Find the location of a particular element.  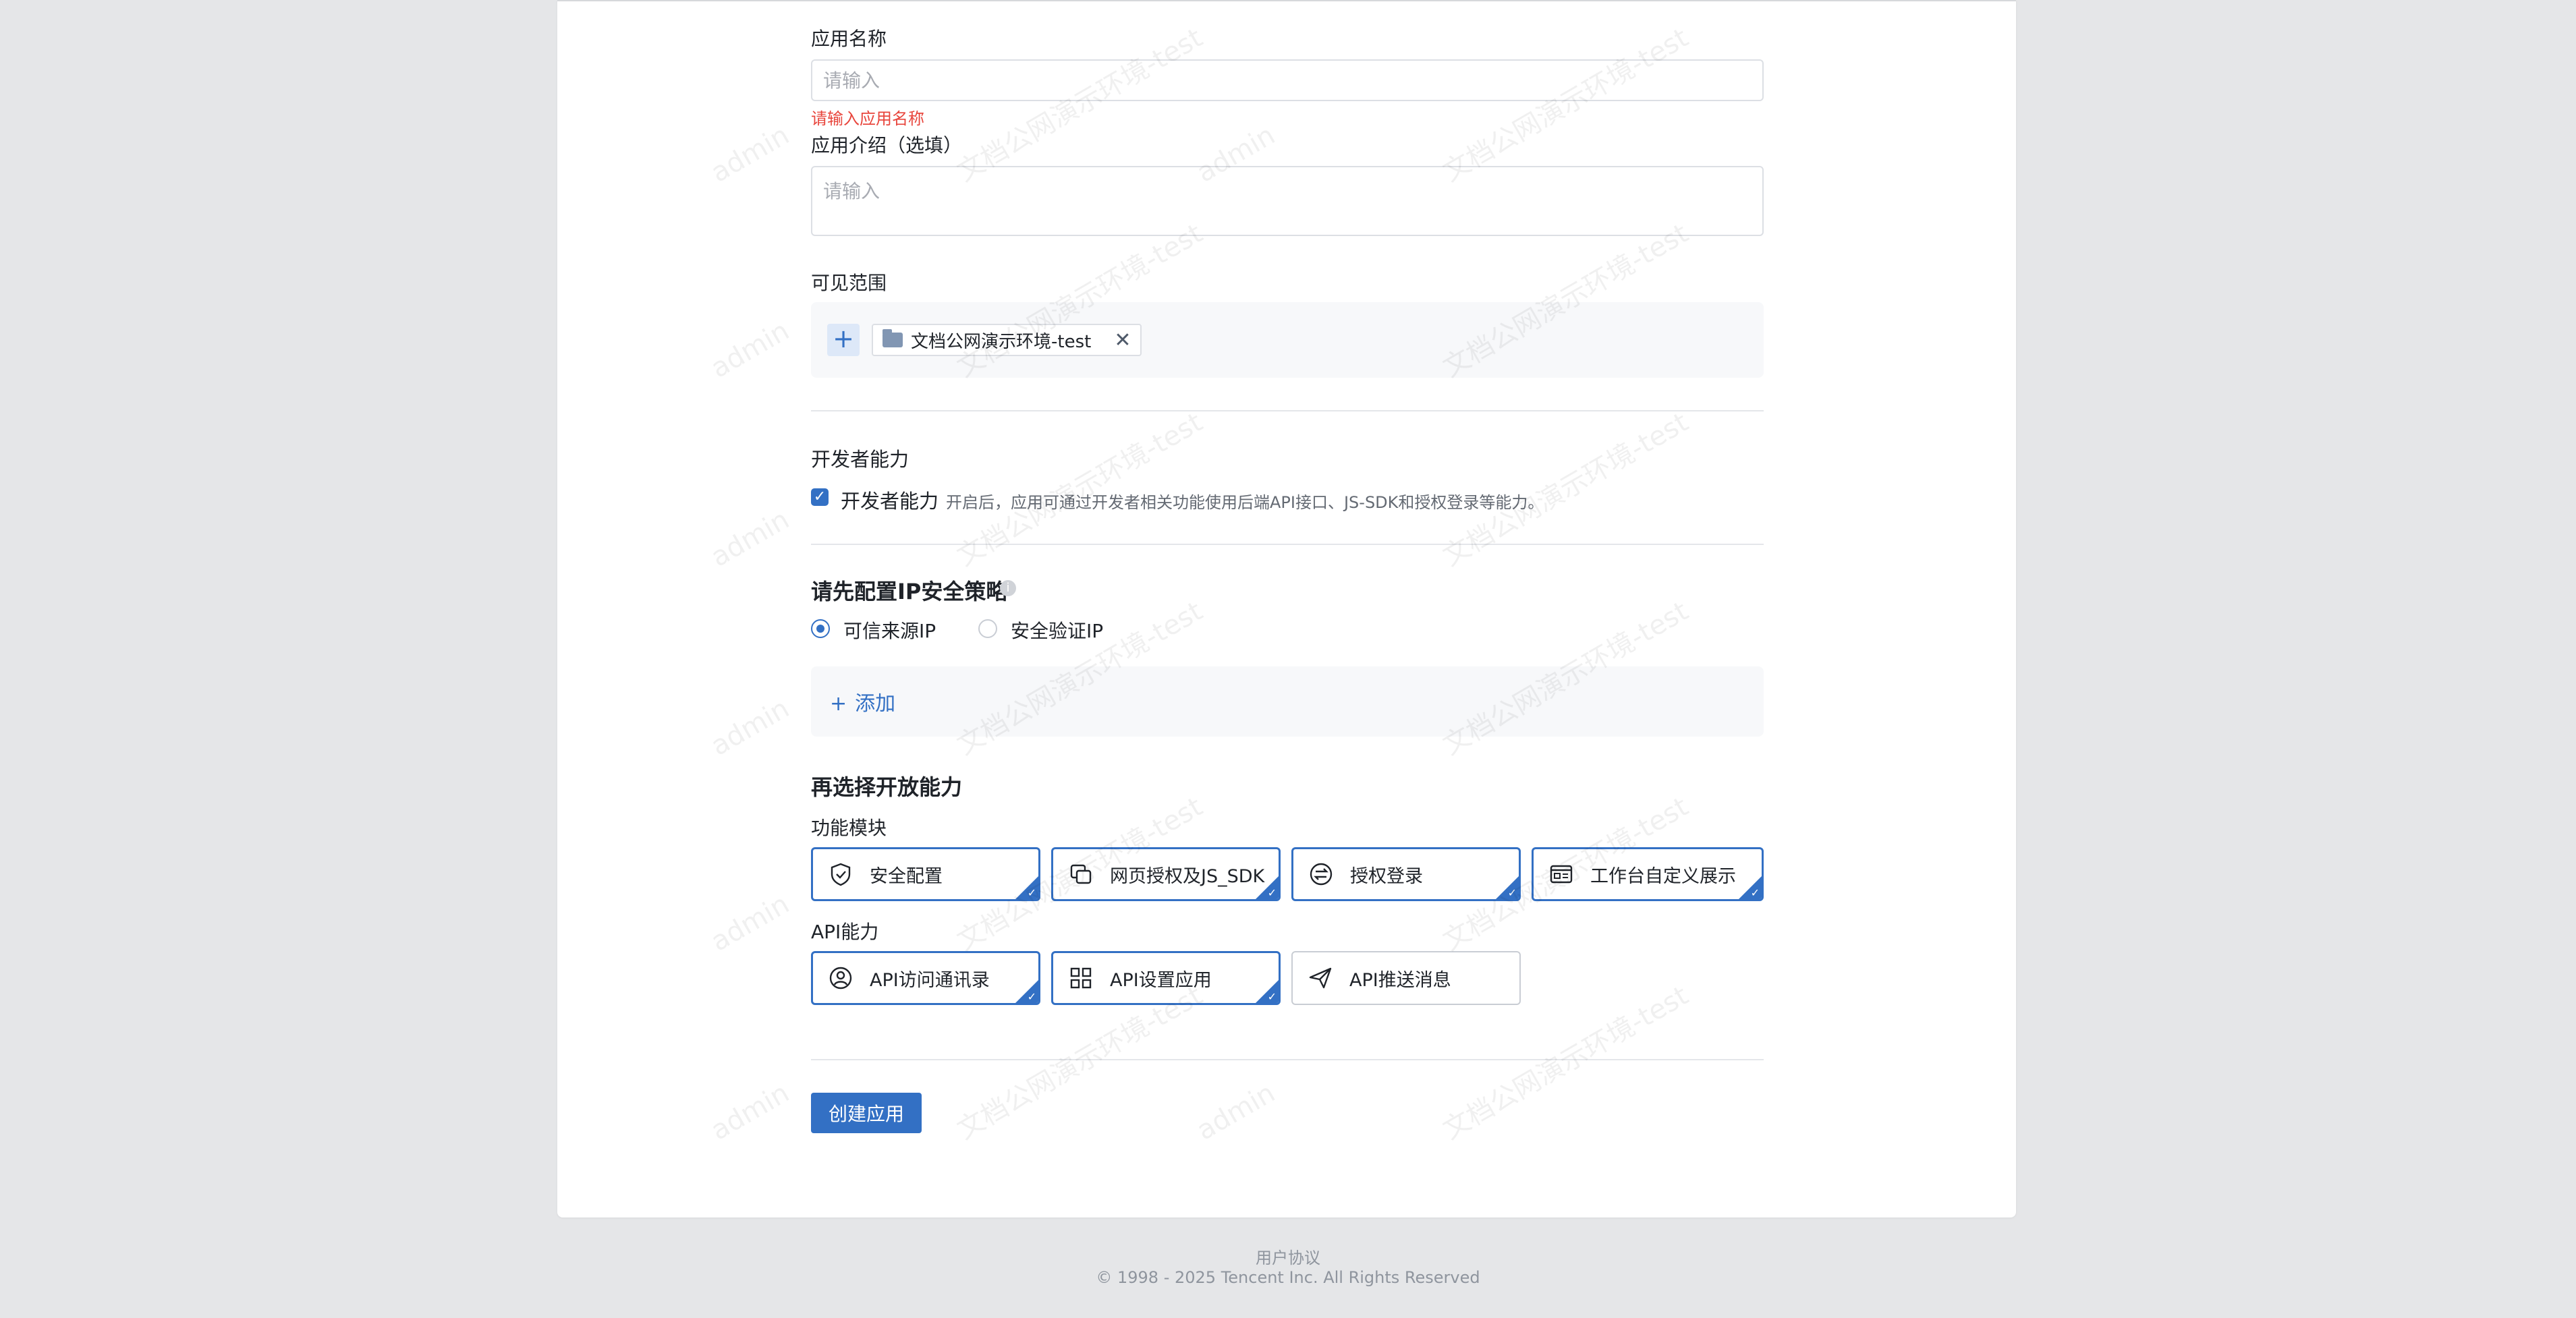

modules-label: 功能模块 is located at coordinates (849, 828).